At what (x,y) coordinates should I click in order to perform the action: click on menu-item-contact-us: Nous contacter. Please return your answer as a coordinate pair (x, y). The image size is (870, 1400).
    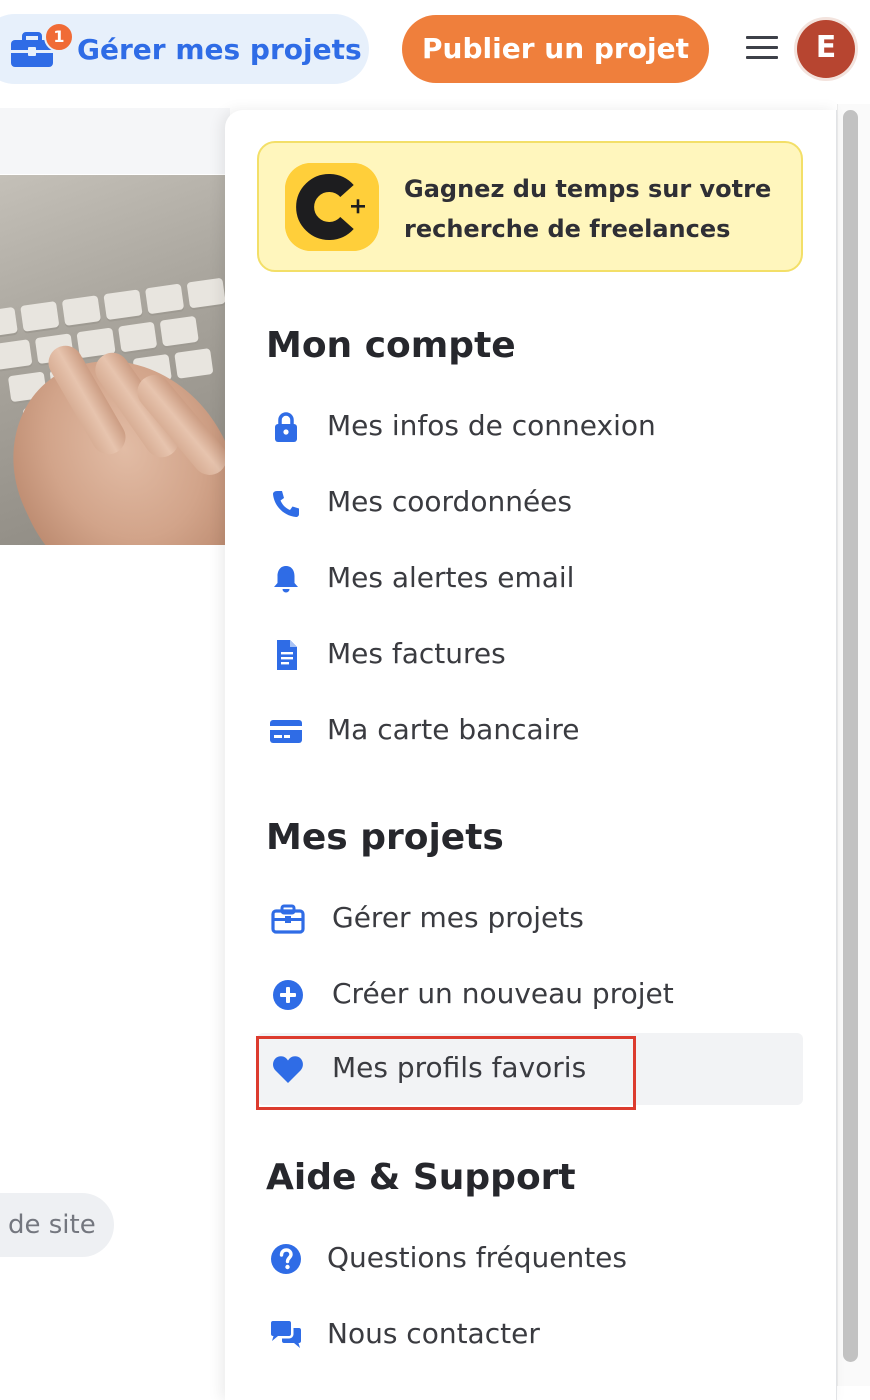
    Looking at the image, I should click on (530, 1335).